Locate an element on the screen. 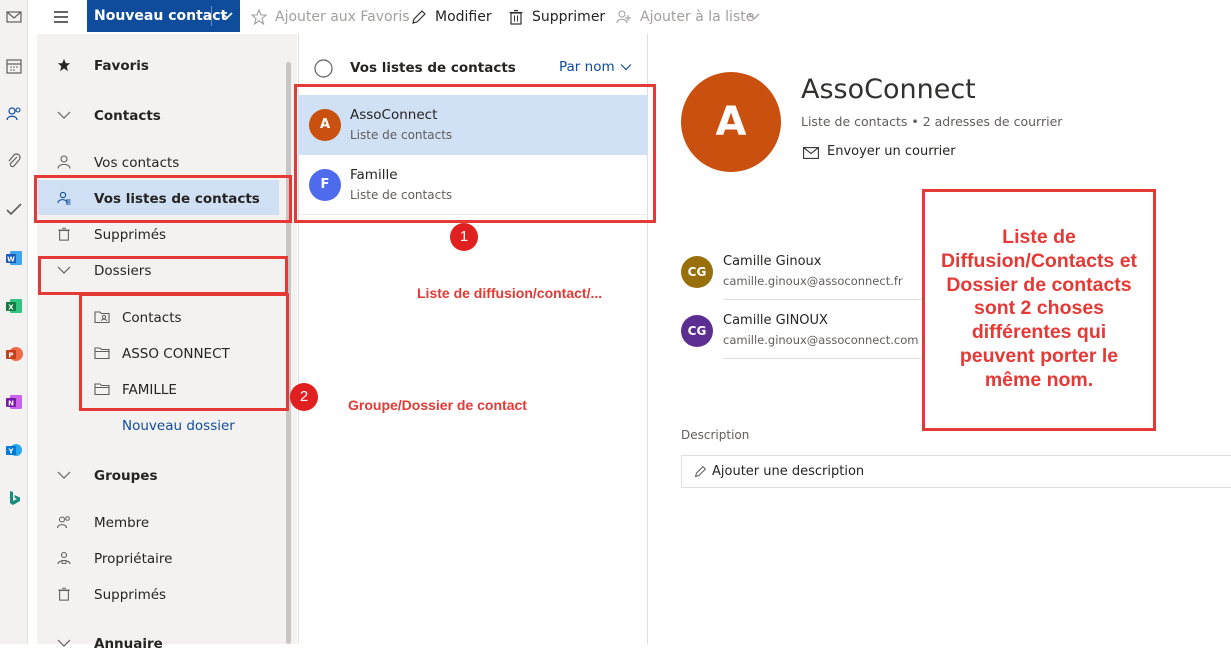 Image resolution: width=1231 pixels, height=656 pixels. word-icon: W is located at coordinates (14, 258).